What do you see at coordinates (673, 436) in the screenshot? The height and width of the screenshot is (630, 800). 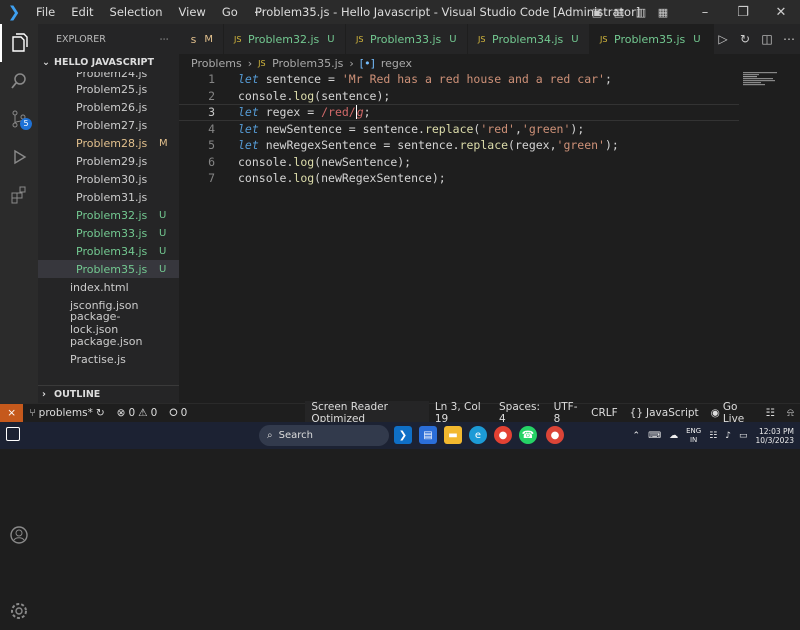 I see `cloud-icon: ☁` at bounding box center [673, 436].